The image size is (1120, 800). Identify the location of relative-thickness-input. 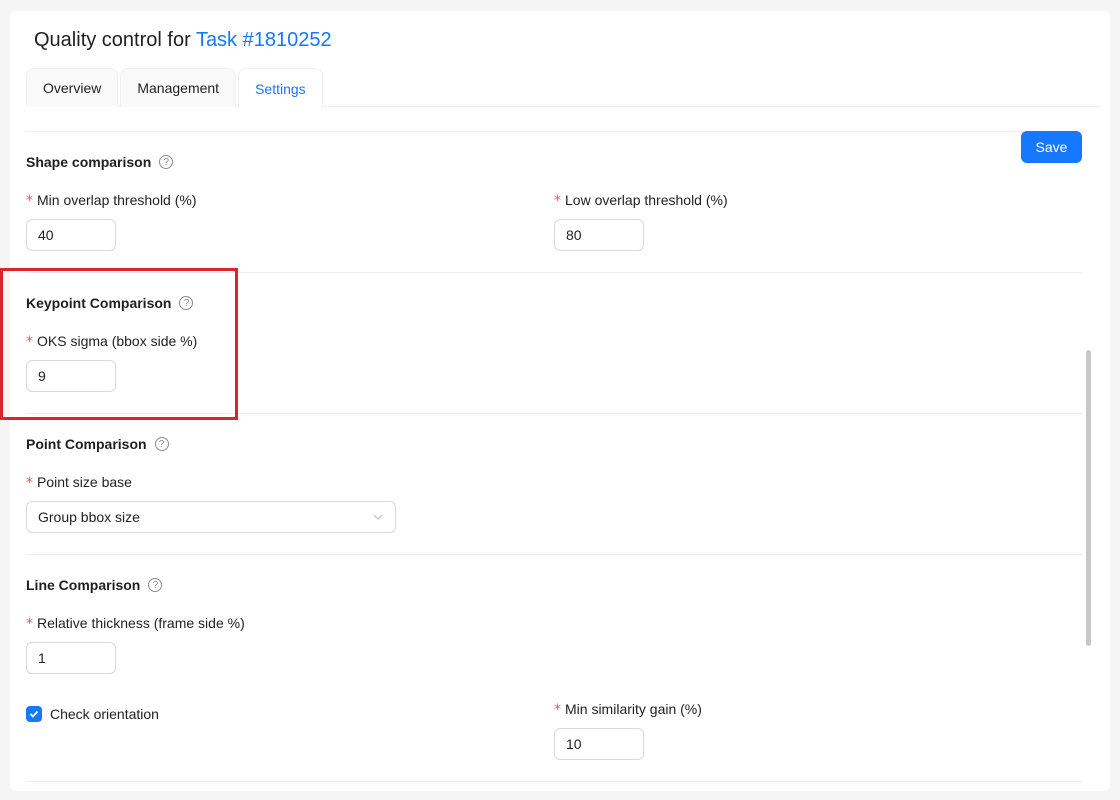
(71, 658).